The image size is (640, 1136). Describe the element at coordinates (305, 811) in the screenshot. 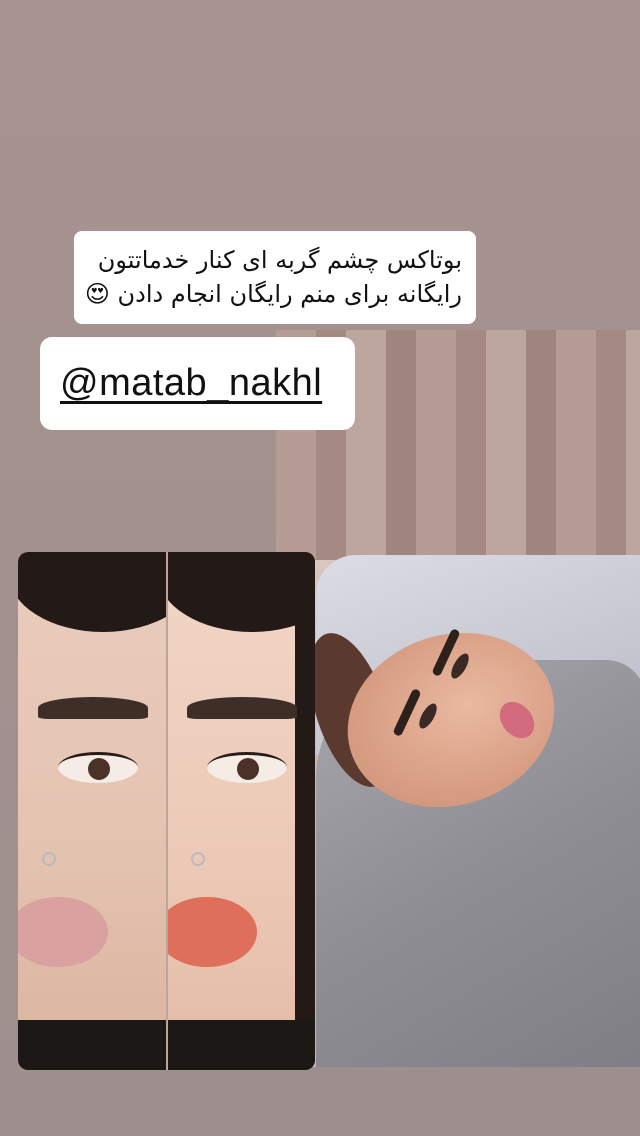

I see `hair-side` at that location.